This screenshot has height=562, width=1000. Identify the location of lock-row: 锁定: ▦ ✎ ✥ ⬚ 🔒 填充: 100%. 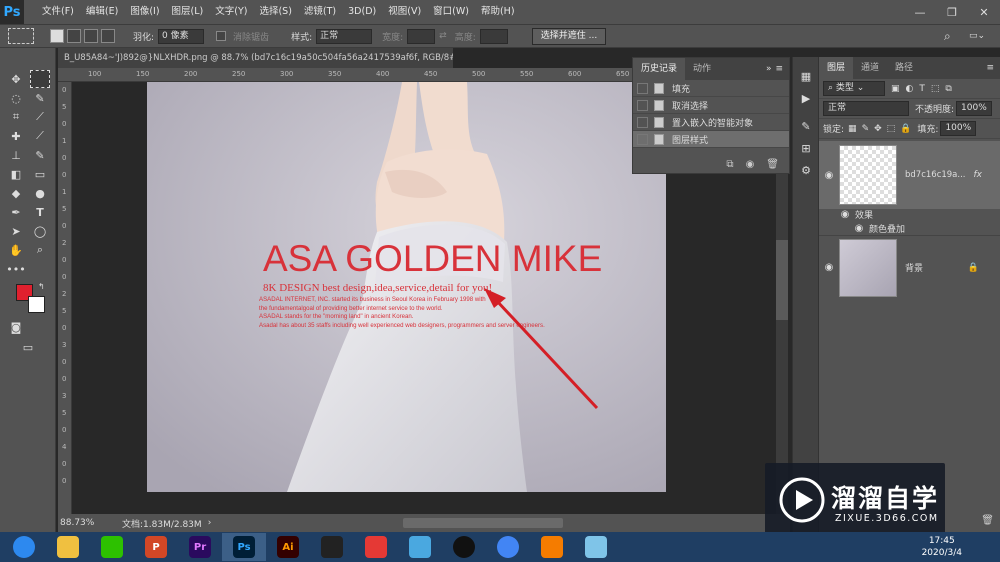
(909, 129).